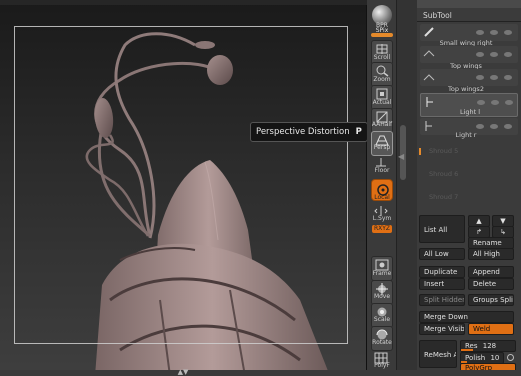  What do you see at coordinates (382, 229) in the screenshot?
I see `xyz-button: RXYZ` at bounding box center [382, 229].